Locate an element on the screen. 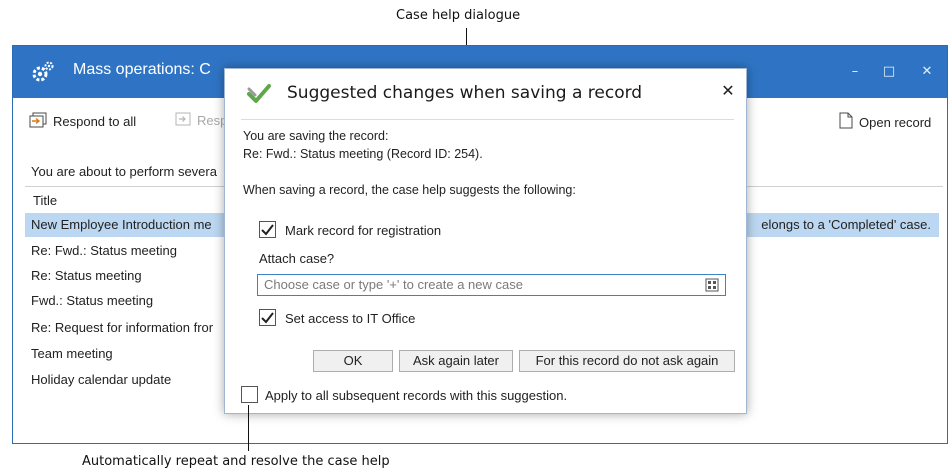  respond-all-icon is located at coordinates (41, 121).